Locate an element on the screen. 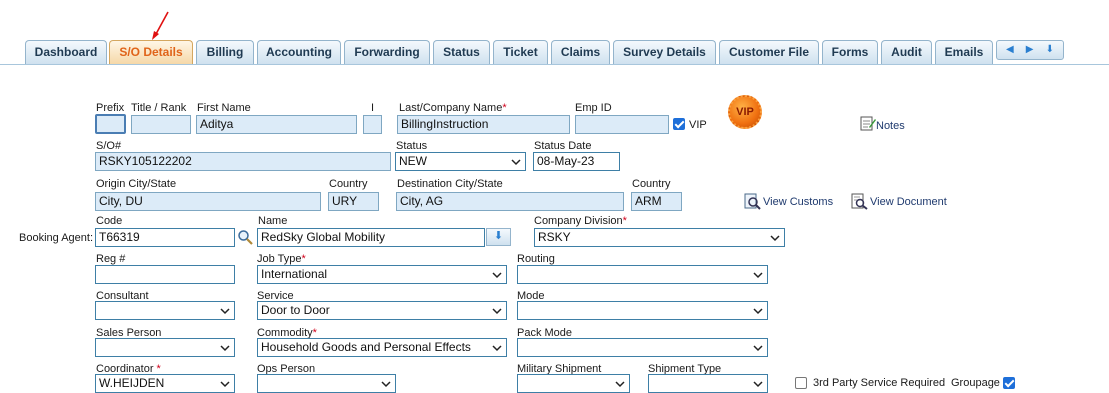 The height and width of the screenshot is (393, 1109). routing-select is located at coordinates (642, 274).